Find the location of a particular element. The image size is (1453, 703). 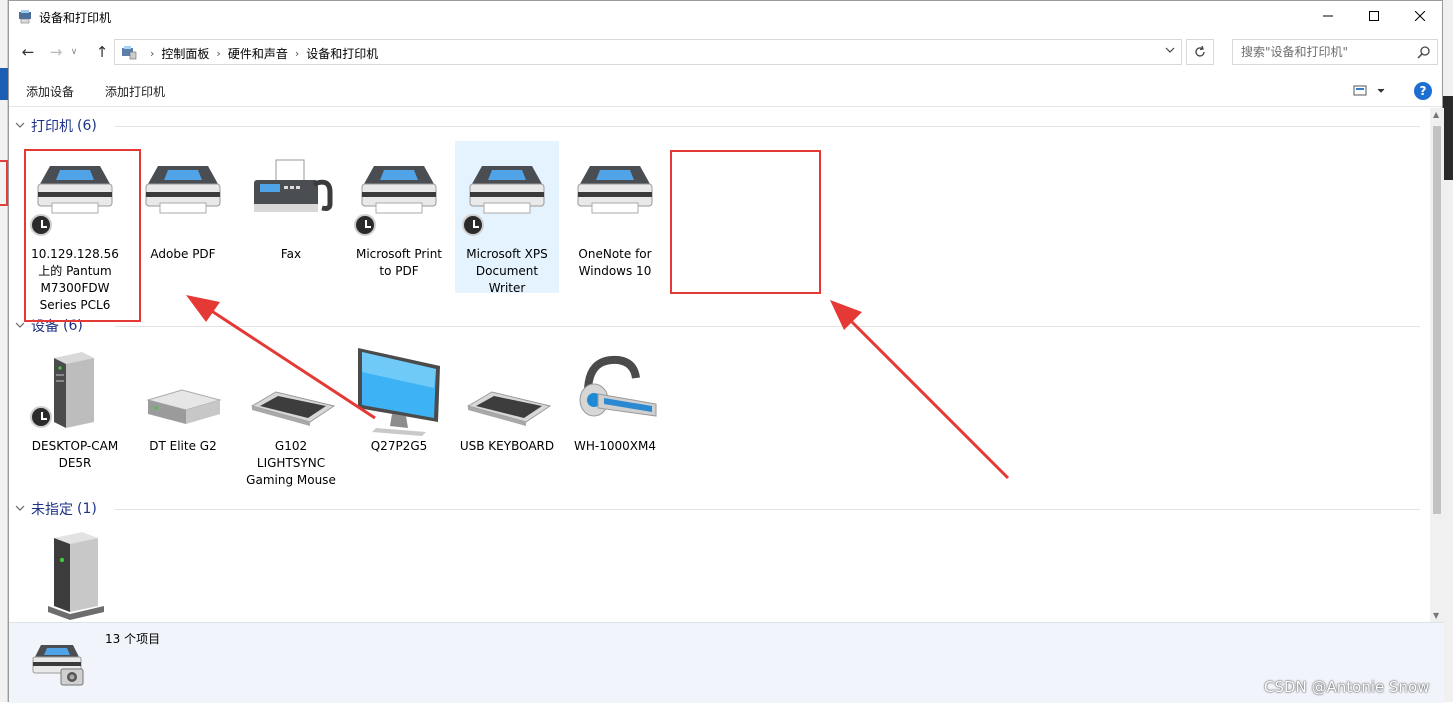

group-label: 未指定 is located at coordinates (52, 510).